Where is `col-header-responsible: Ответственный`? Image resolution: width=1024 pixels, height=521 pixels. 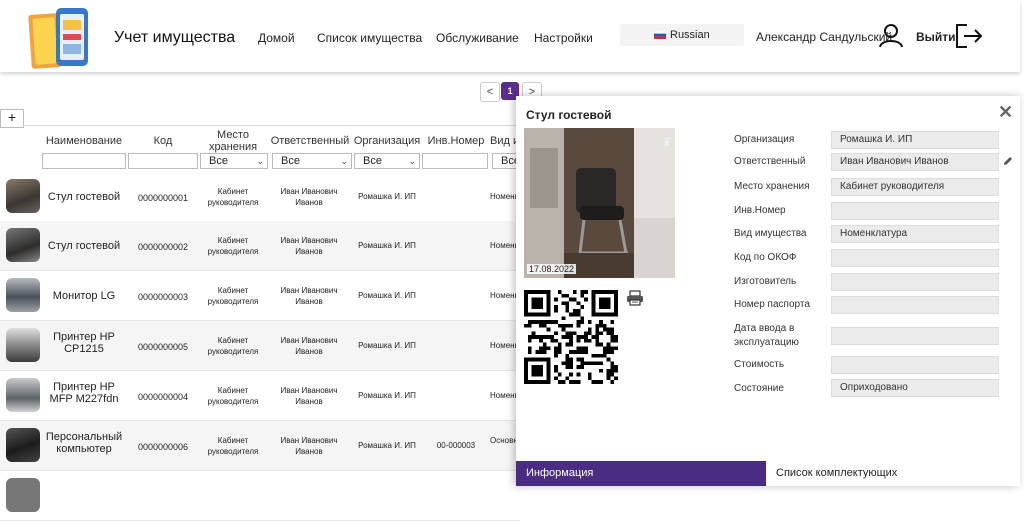 col-header-responsible: Ответственный is located at coordinates (310, 141).